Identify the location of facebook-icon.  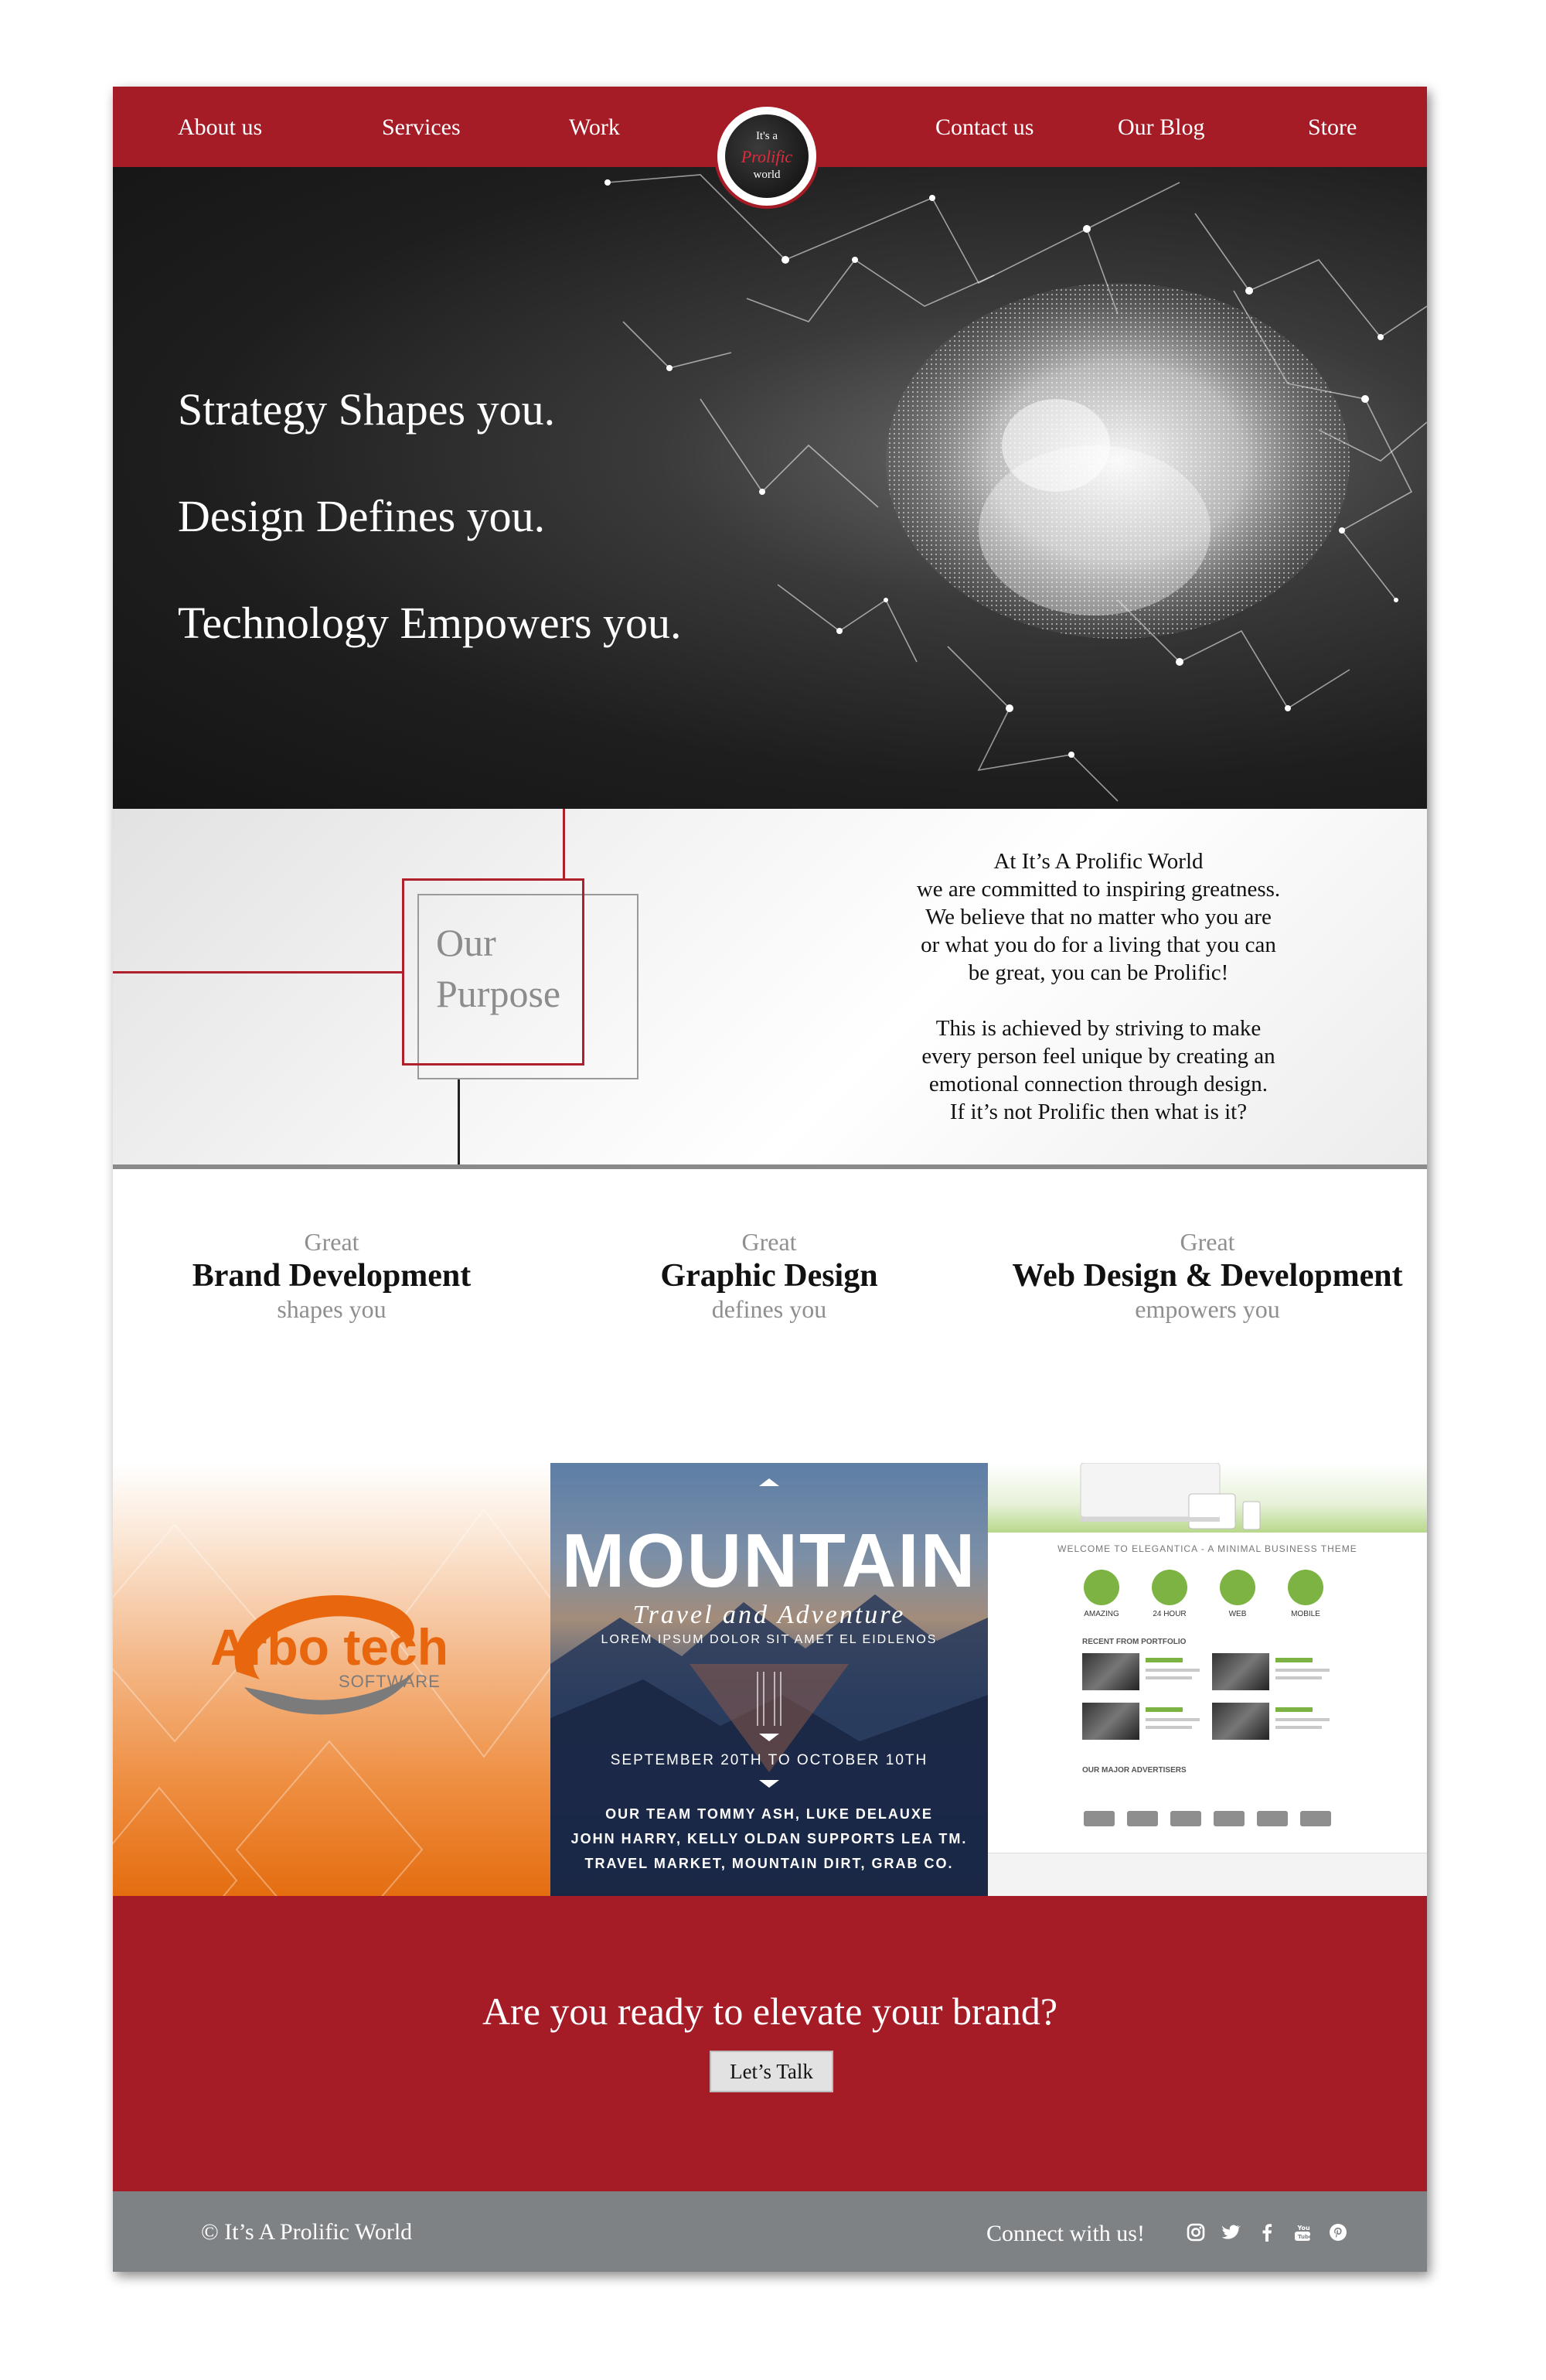
(1267, 2232).